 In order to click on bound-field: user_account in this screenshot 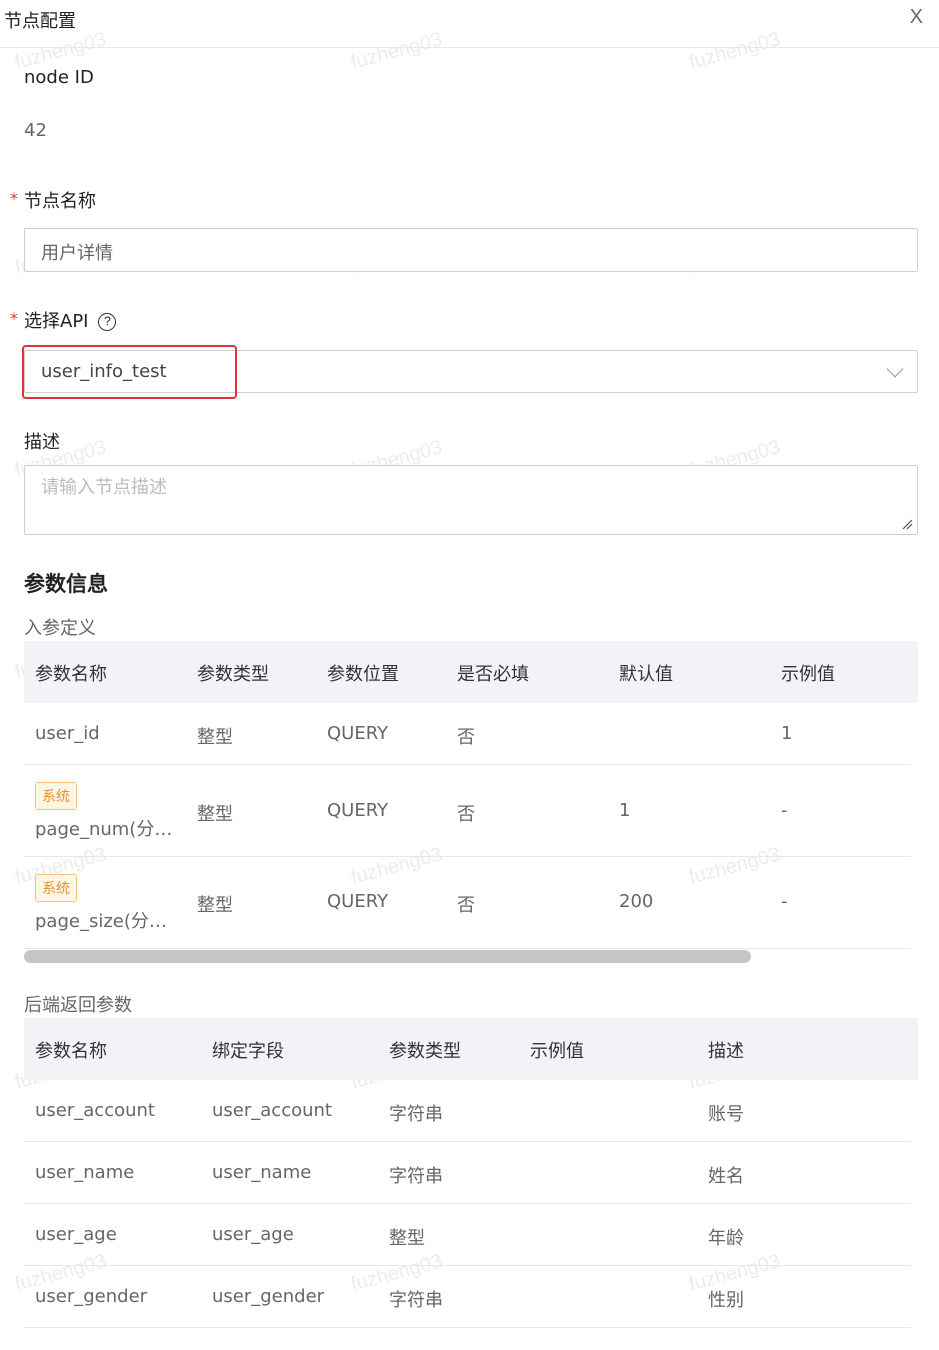, I will do `click(272, 1110)`.